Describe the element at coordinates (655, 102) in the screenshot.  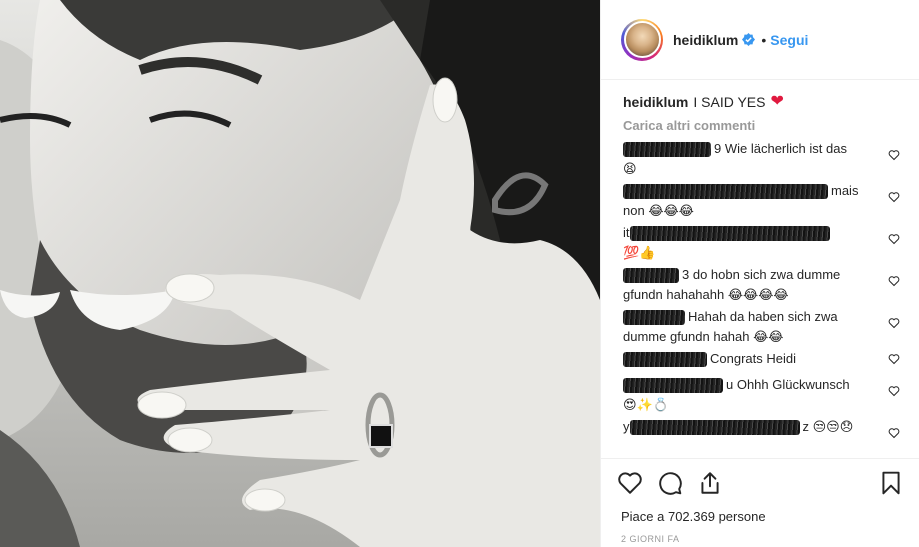
I see `caption-username: heidiklum` at that location.